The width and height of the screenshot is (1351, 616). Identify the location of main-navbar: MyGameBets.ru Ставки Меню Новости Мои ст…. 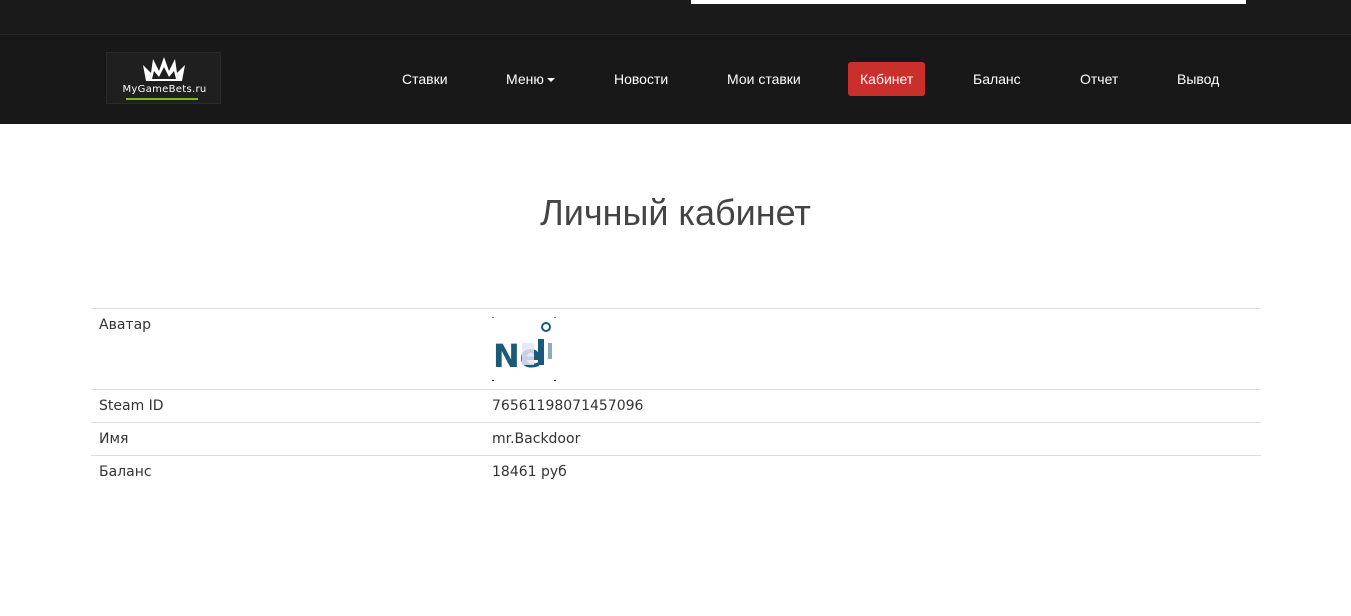
(675, 79).